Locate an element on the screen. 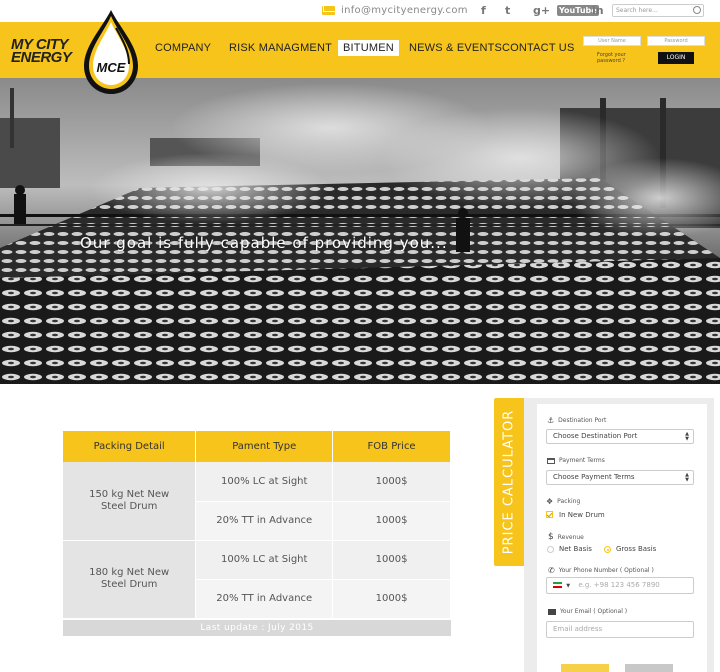  google-plus-icon: g+ is located at coordinates (541, 10).